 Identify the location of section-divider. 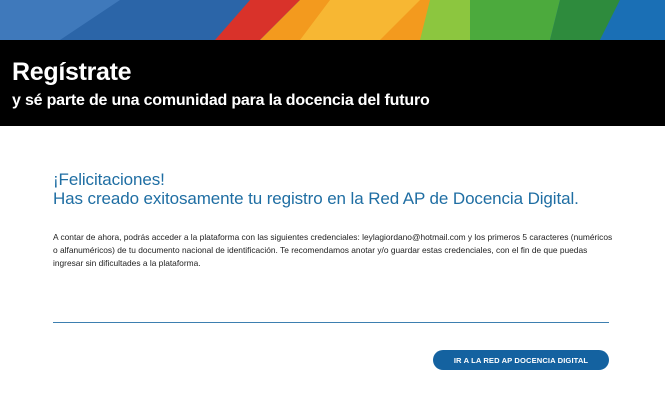
(331, 322).